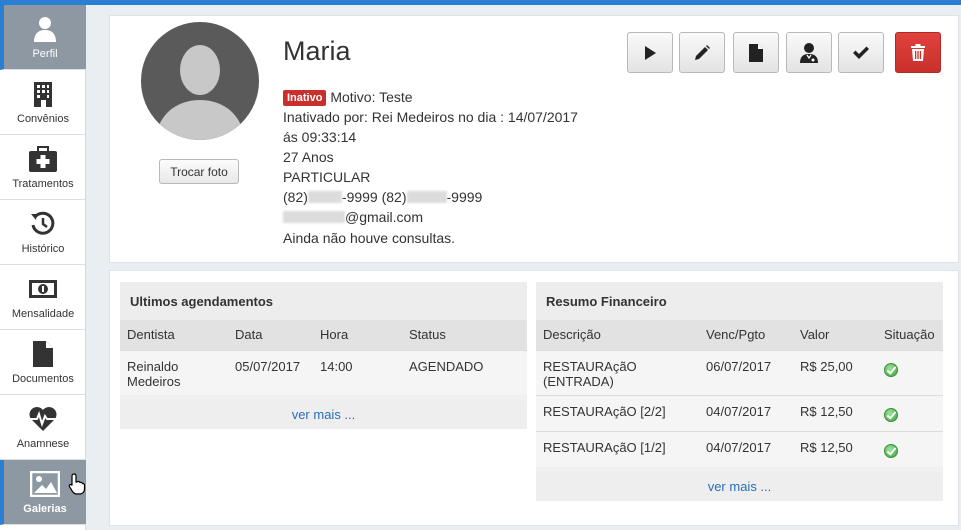 The image size is (961, 530). Describe the element at coordinates (617, 448) in the screenshot. I see `description-cell: RESTAURAçãO [1/2]` at that location.